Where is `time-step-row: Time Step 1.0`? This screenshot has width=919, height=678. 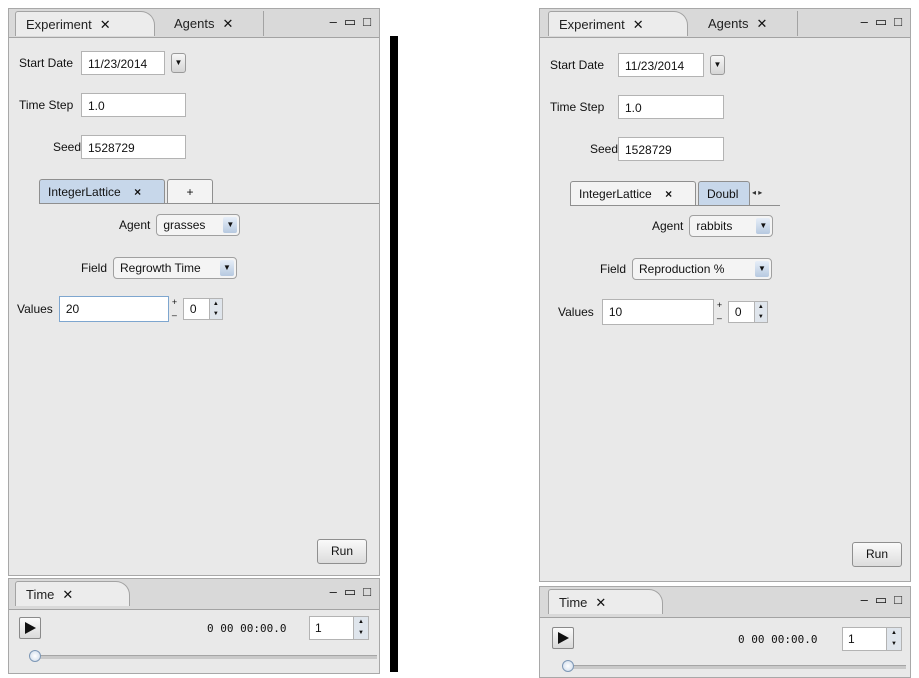
time-step-row: Time Step 1.0 is located at coordinates (102, 105).